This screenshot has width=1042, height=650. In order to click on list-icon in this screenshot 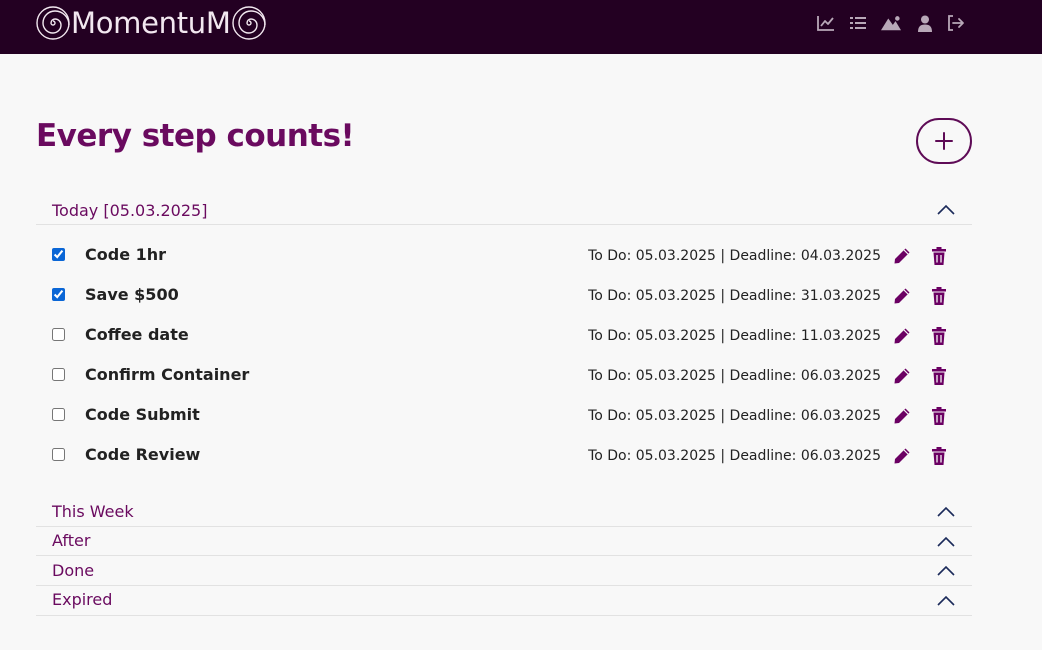, I will do `click(858, 23)`.